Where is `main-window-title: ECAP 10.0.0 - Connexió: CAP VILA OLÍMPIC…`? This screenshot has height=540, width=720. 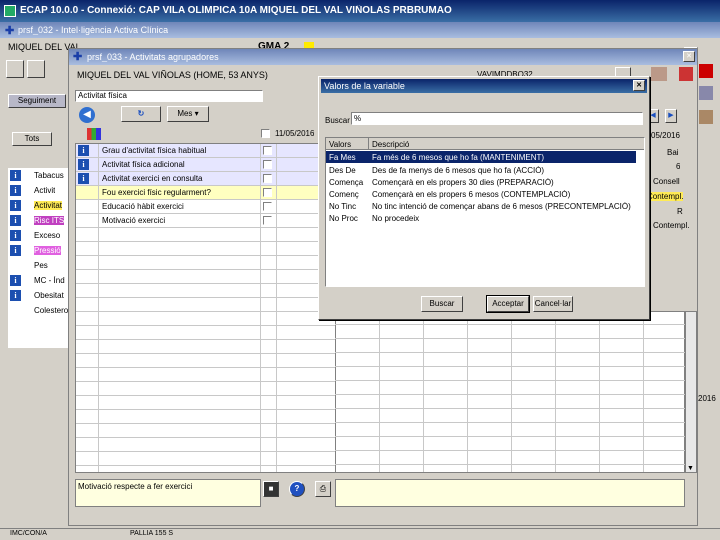
main-window-title: ECAP 10.0.0 - Connexió: CAP VILA OLÍMPIC… is located at coordinates (236, 10).